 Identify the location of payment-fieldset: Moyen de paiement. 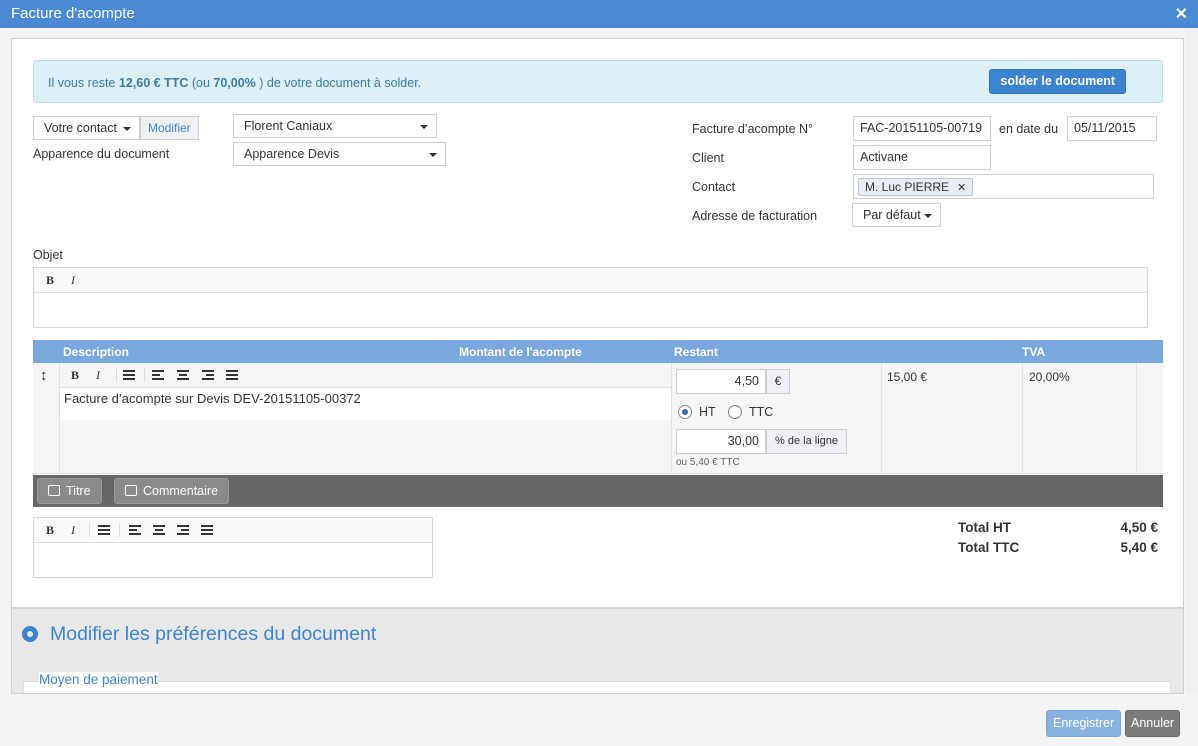
(597, 682).